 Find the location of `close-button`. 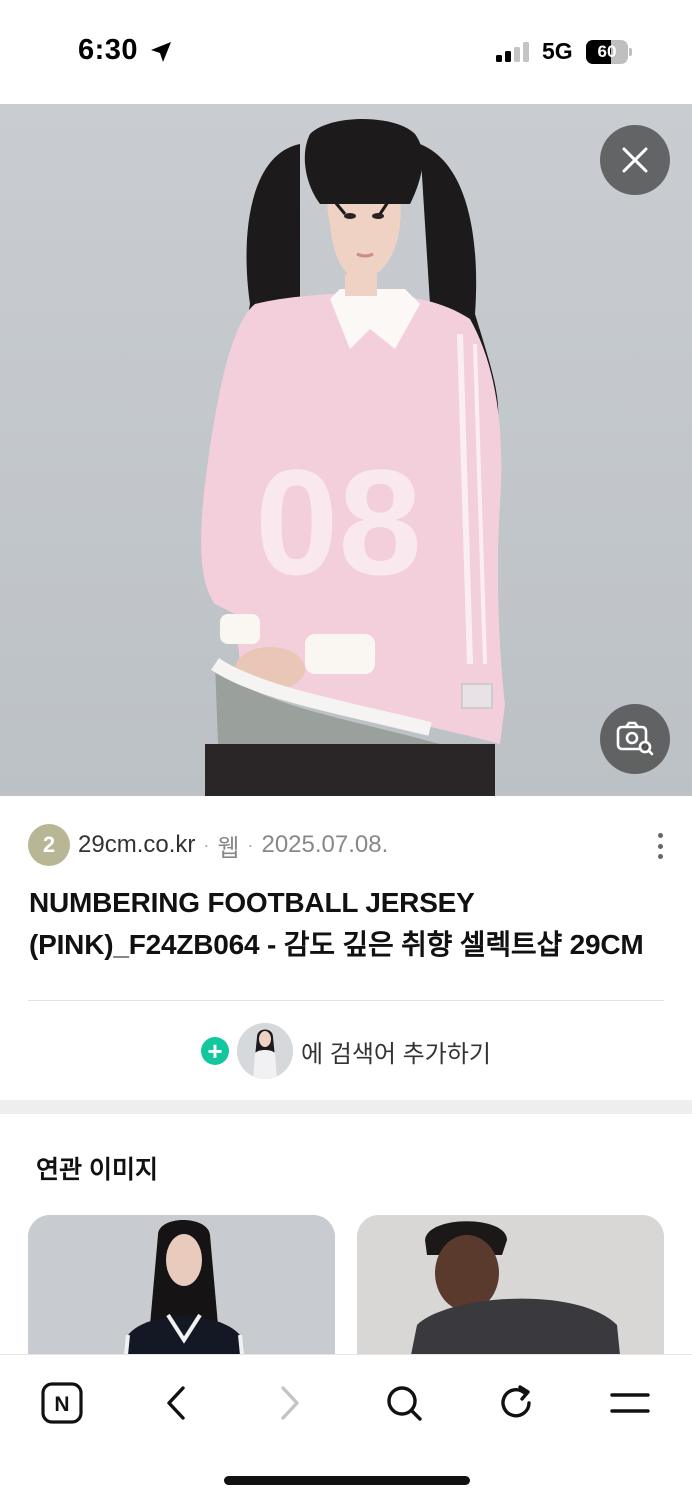

close-button is located at coordinates (635, 160).